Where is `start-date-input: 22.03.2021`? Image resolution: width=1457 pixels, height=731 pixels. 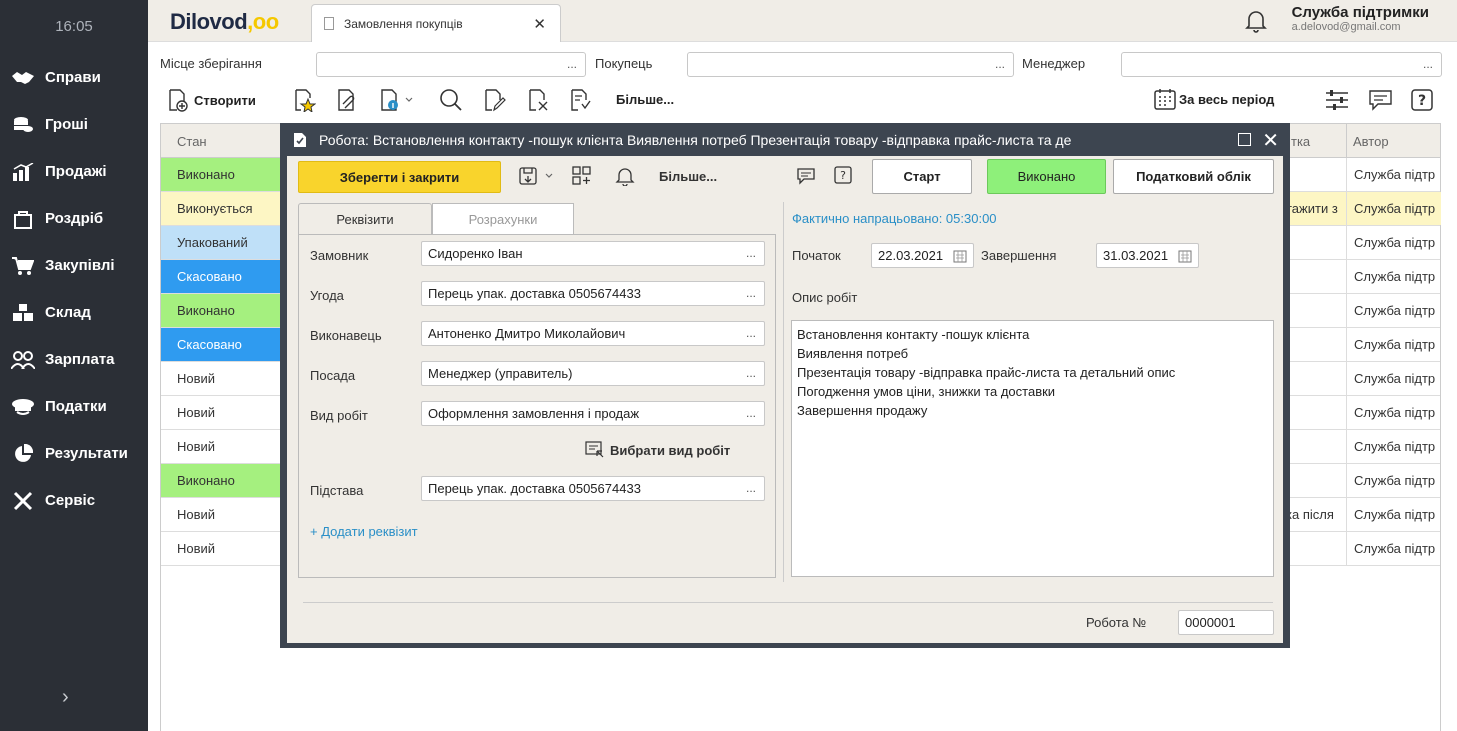 start-date-input: 22.03.2021 is located at coordinates (922, 255).